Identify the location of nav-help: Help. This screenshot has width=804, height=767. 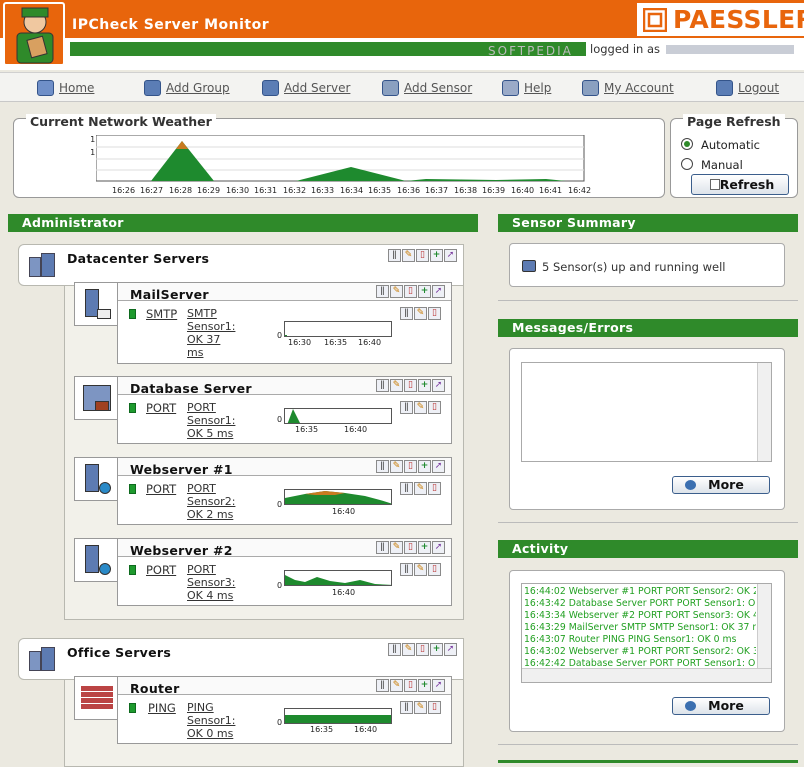
(526, 88).